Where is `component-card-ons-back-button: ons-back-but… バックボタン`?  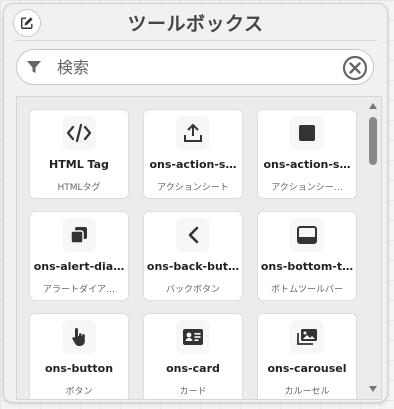 component-card-ons-back-button: ons-back-but… バックボタン is located at coordinates (193, 256).